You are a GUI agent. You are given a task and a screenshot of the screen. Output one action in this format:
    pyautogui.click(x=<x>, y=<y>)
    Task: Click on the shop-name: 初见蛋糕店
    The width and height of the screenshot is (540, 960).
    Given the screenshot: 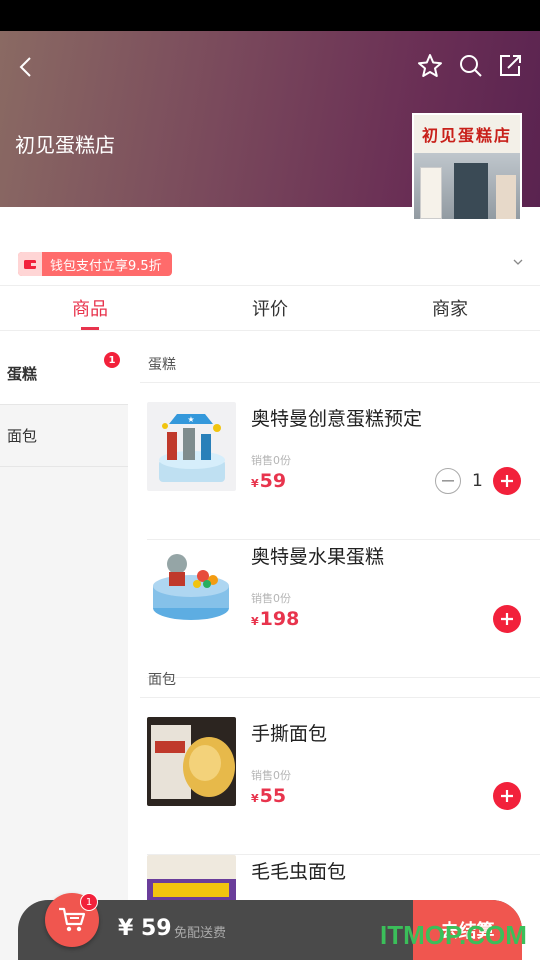 What is the action you would take?
    pyautogui.click(x=65, y=145)
    